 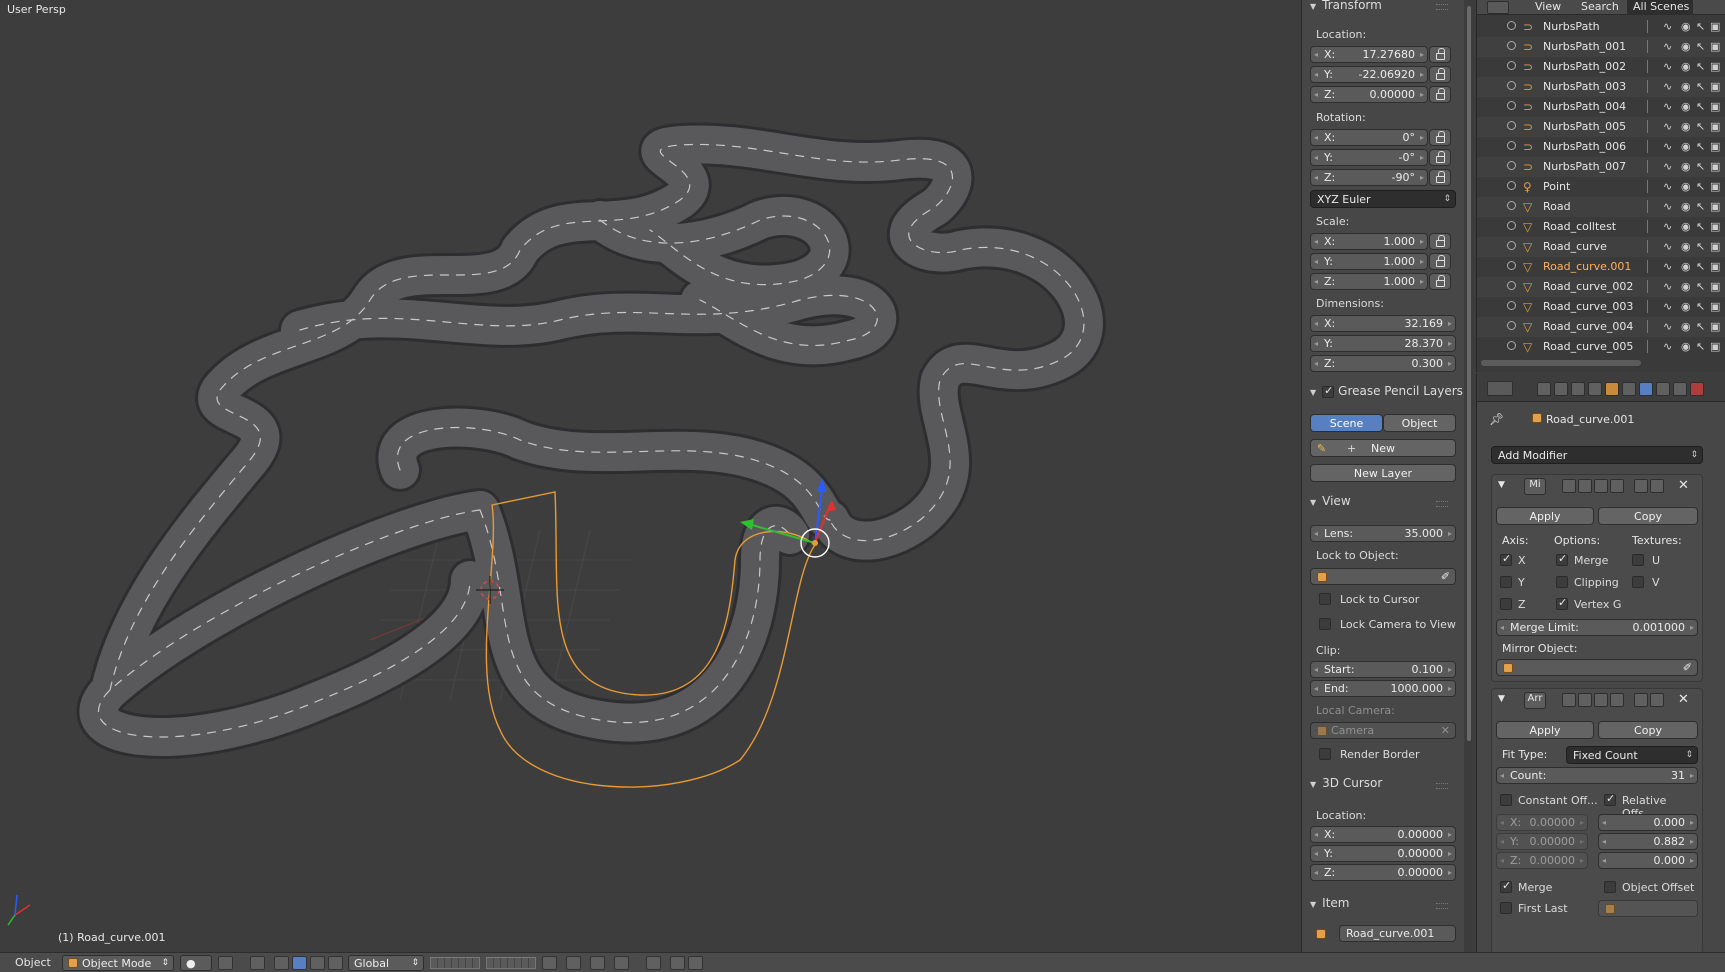 What do you see at coordinates (335, 963) in the screenshot?
I see `scale-icon` at bounding box center [335, 963].